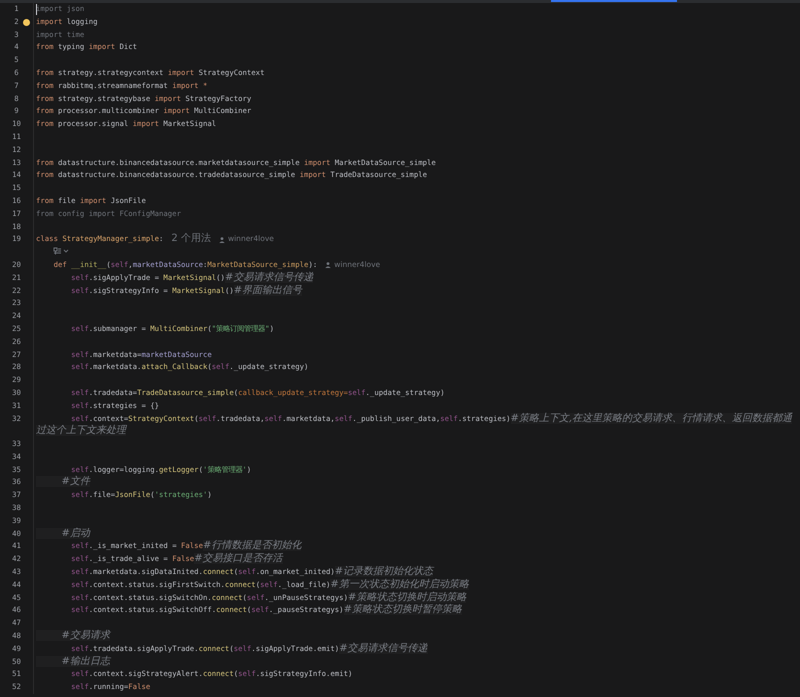 The height and width of the screenshot is (697, 800). What do you see at coordinates (26, 22) in the screenshot?
I see `intention-bulb-icon` at bounding box center [26, 22].